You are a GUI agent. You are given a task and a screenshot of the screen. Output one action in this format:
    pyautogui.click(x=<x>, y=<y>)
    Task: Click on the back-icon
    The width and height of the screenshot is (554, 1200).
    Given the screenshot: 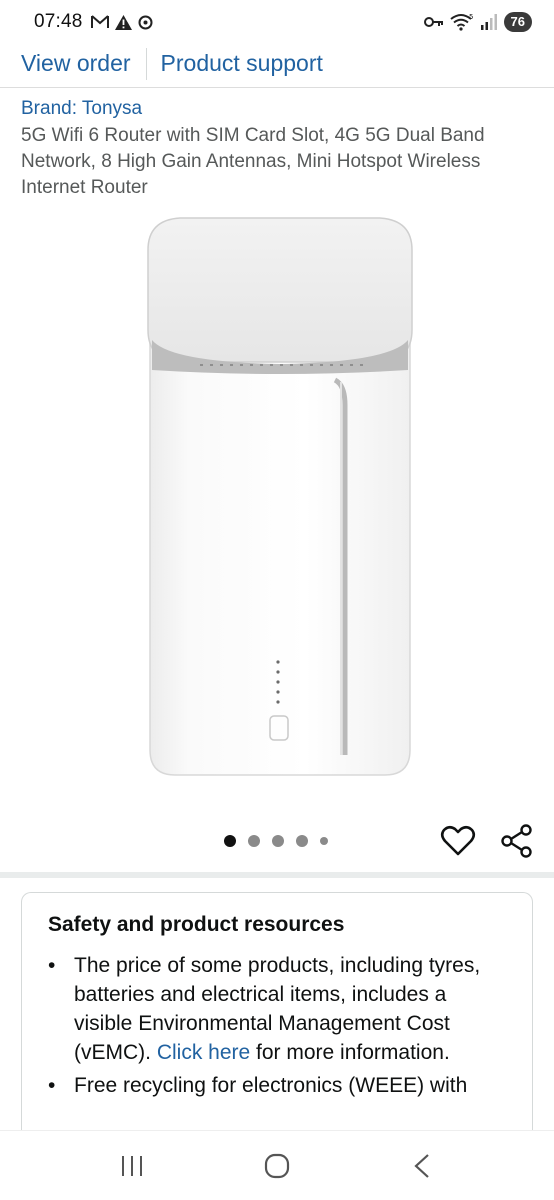 What is the action you would take?
    pyautogui.click(x=421, y=1165)
    